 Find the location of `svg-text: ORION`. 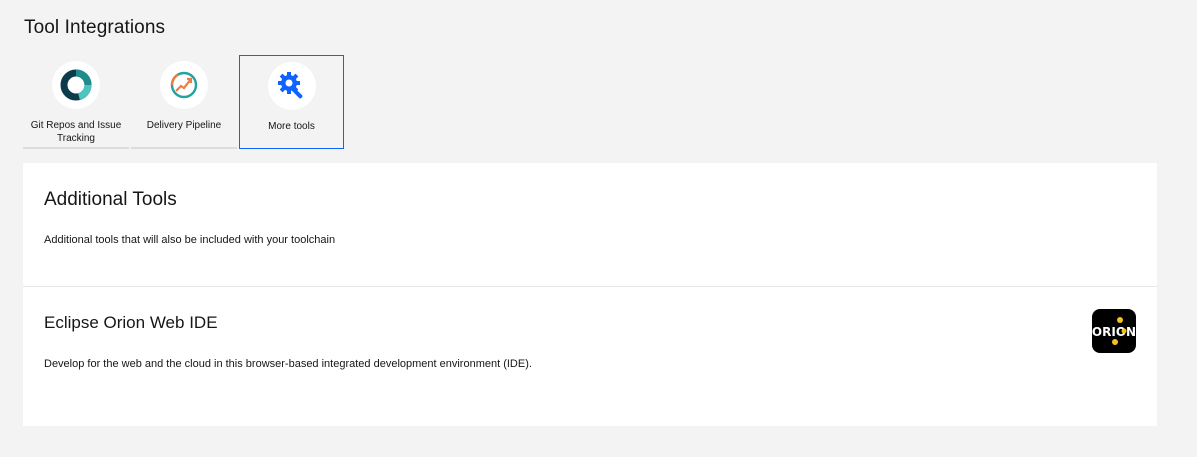

svg-text: ORION is located at coordinates (1114, 332).